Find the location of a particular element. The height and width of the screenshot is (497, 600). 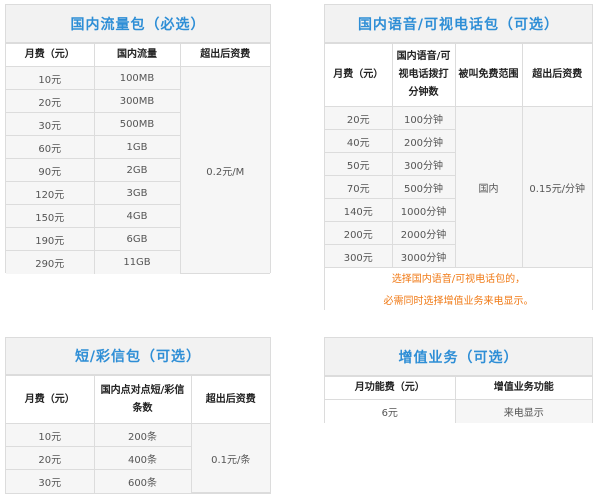

function-cell: 来电显示 is located at coordinates (523, 411).